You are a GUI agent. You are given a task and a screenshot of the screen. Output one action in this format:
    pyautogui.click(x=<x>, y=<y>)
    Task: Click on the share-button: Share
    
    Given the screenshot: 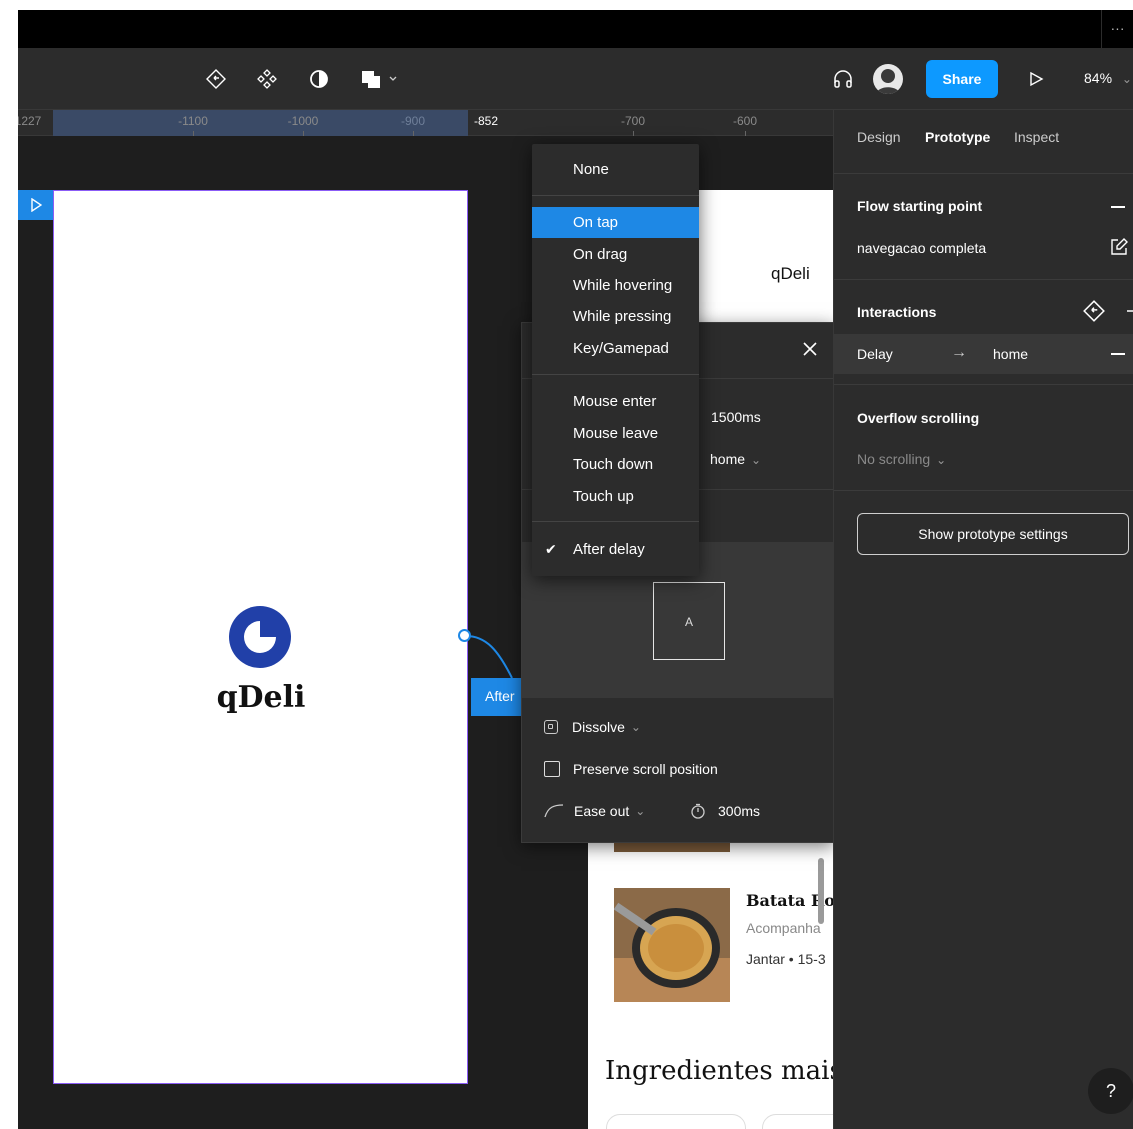 What is the action you would take?
    pyautogui.click(x=962, y=79)
    